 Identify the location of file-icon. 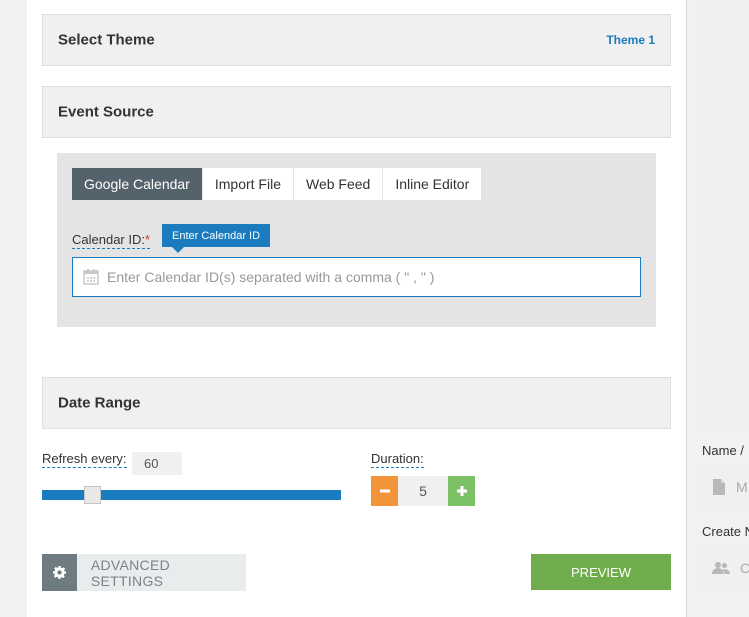
(719, 487).